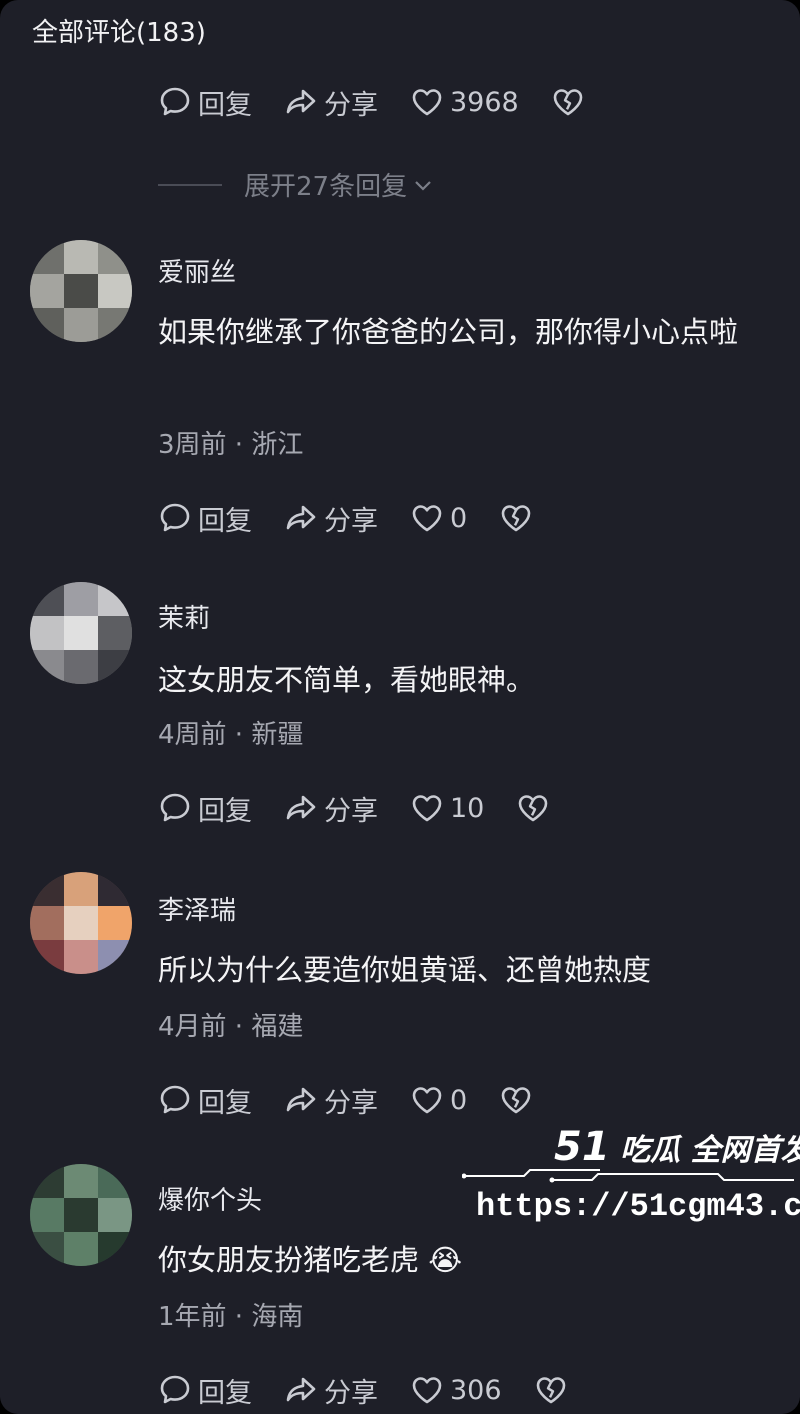 The image size is (800, 1414). What do you see at coordinates (197, 270) in the screenshot?
I see `comment-author: 爱丽丝` at bounding box center [197, 270].